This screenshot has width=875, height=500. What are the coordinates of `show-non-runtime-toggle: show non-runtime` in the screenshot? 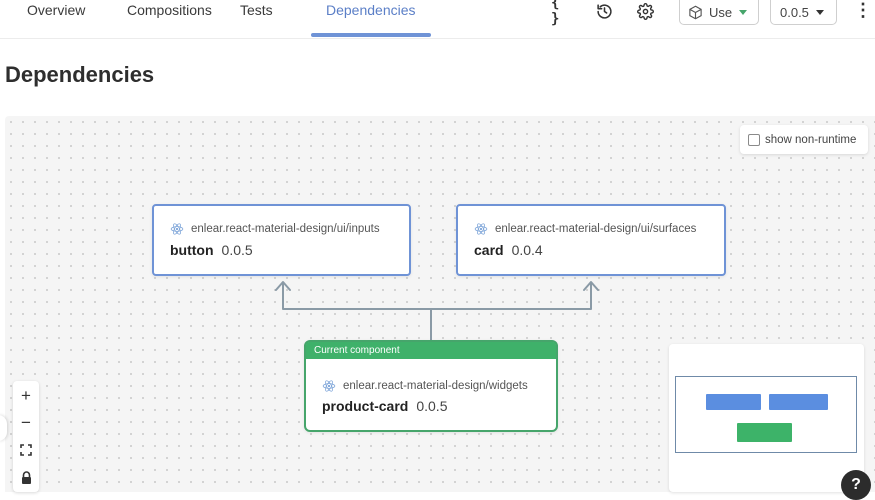 It's located at (804, 139).